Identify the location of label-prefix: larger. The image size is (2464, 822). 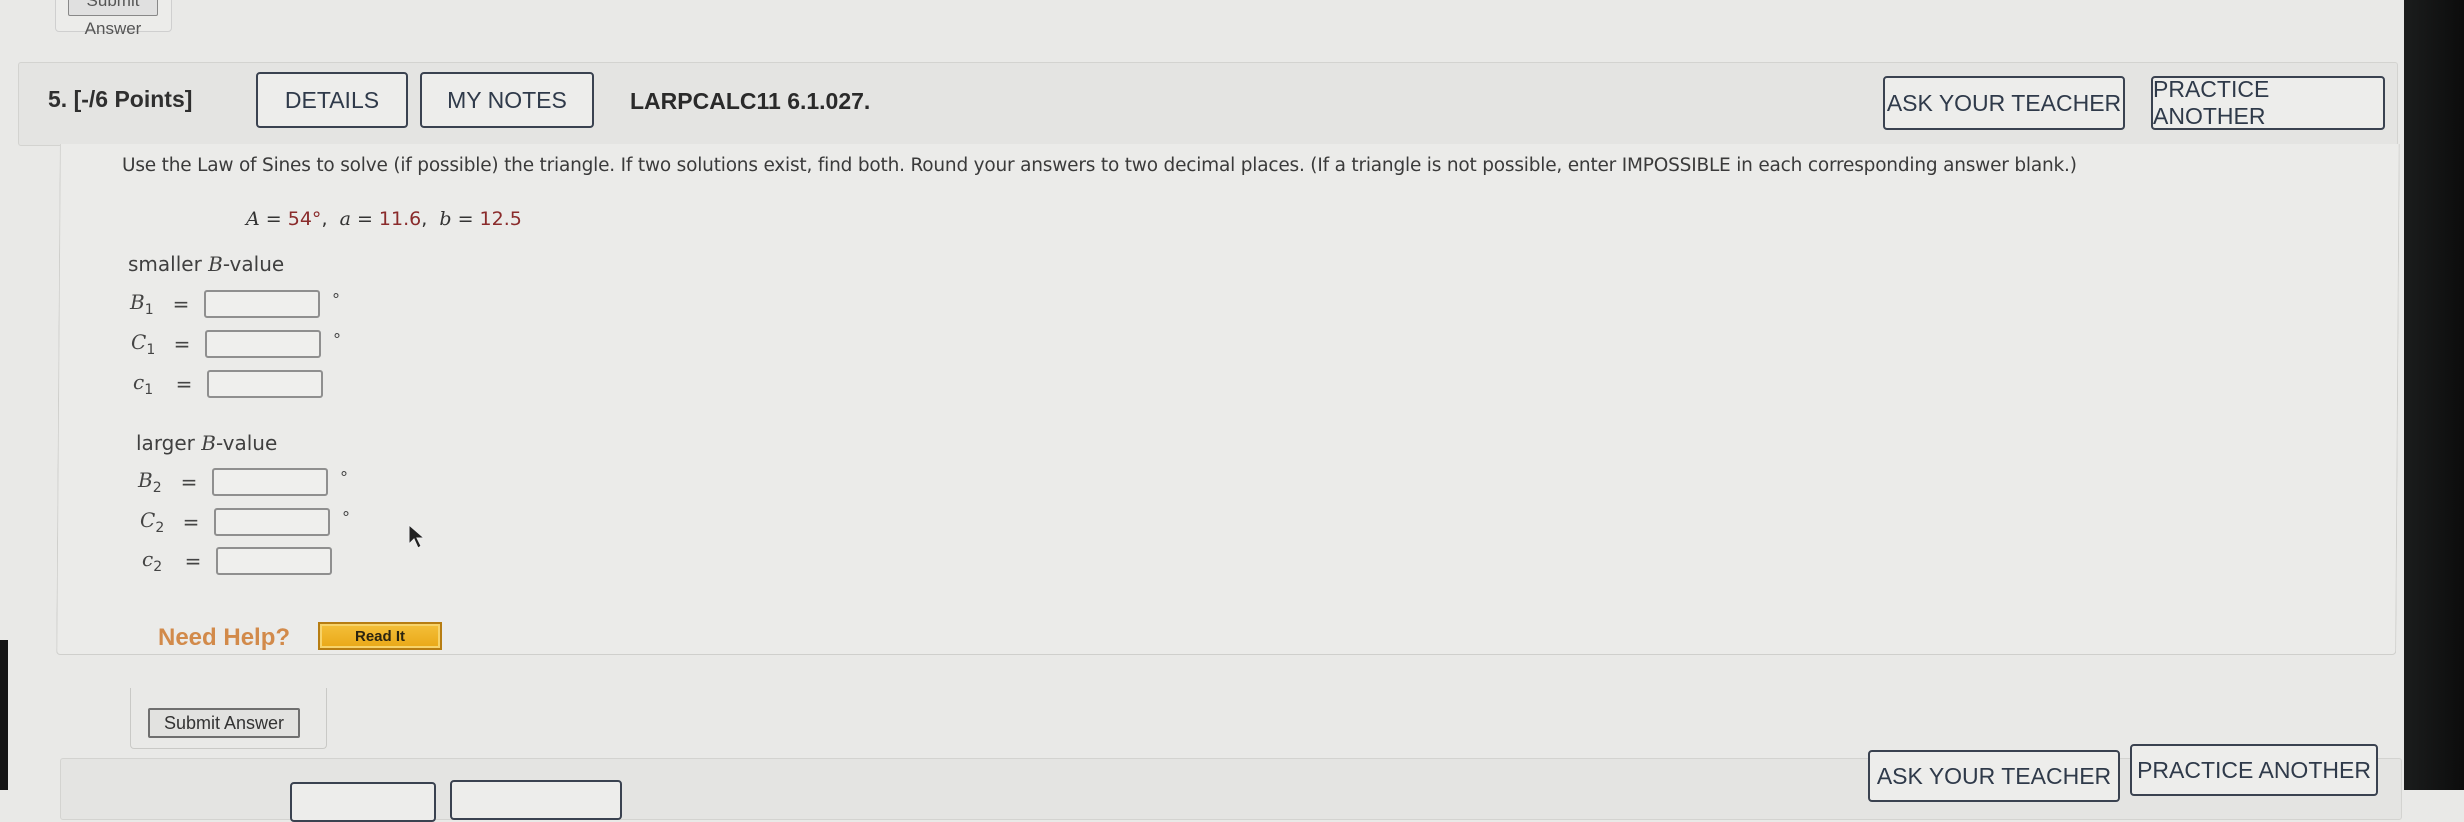
(169, 443).